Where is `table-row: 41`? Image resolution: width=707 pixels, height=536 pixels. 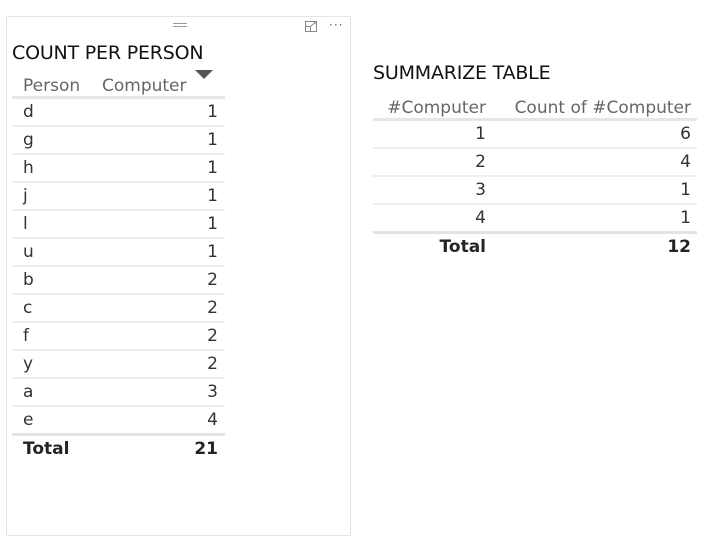
table-row: 41 is located at coordinates (535, 219).